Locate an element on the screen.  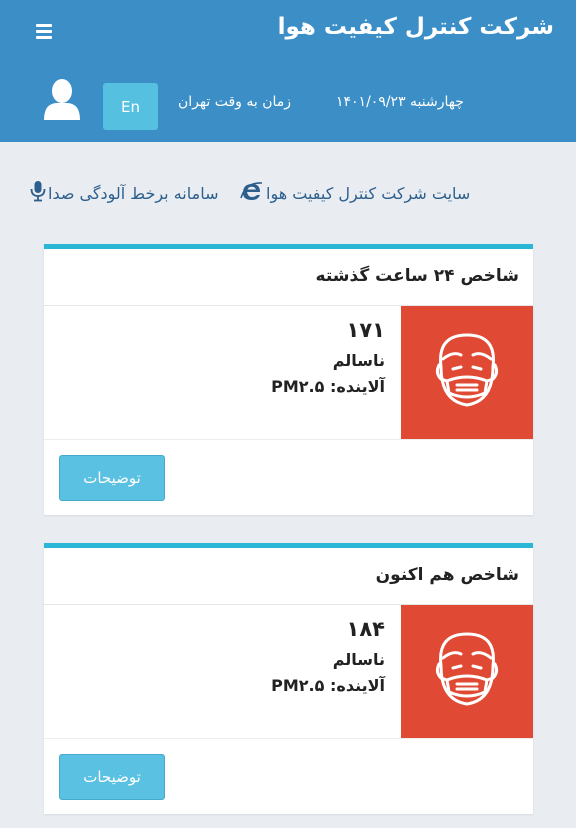
language-button: En is located at coordinates (130, 106).